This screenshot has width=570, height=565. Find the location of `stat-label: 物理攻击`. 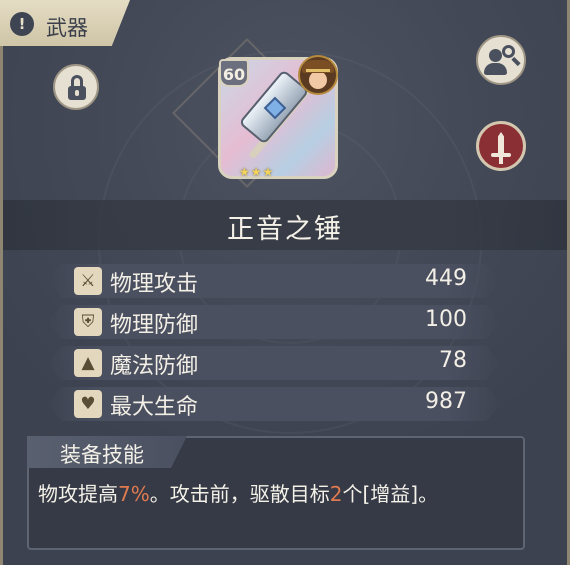

stat-label: 物理攻击 is located at coordinates (154, 284).